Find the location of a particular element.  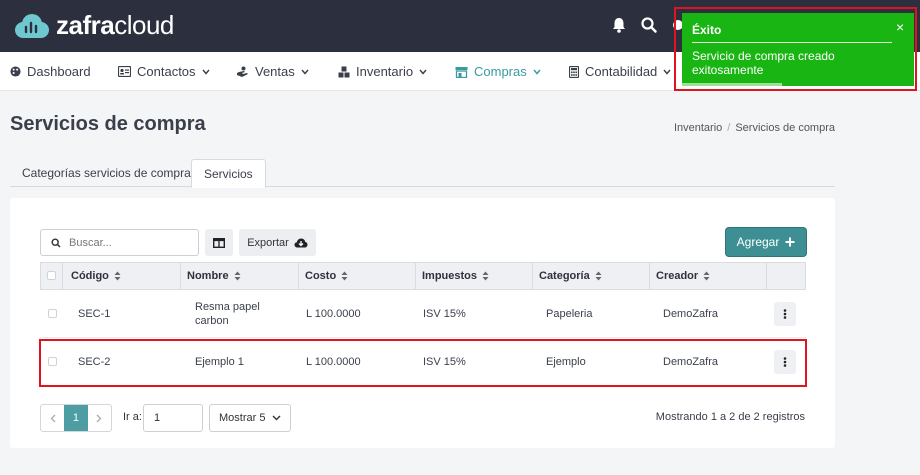

column-header-impuestos: Impuestos is located at coordinates (474, 276).